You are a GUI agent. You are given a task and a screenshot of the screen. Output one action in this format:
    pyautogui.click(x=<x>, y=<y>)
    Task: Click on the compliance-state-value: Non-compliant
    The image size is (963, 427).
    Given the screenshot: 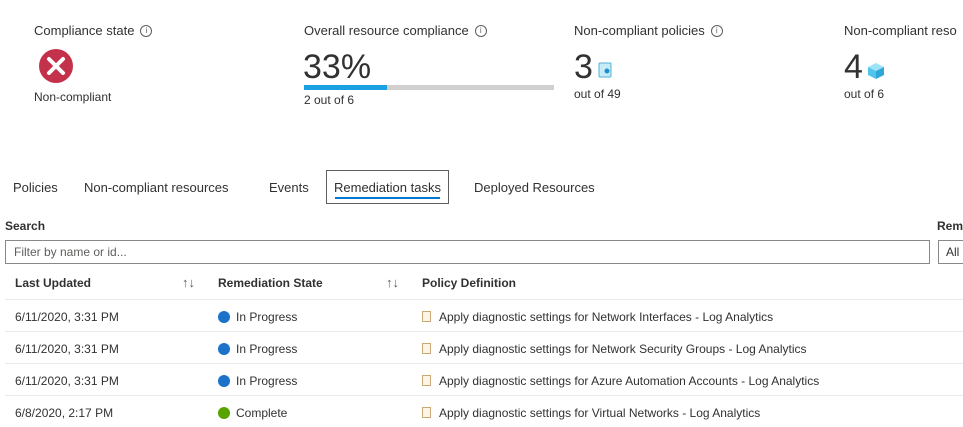 What is the action you would take?
    pyautogui.click(x=73, y=97)
    